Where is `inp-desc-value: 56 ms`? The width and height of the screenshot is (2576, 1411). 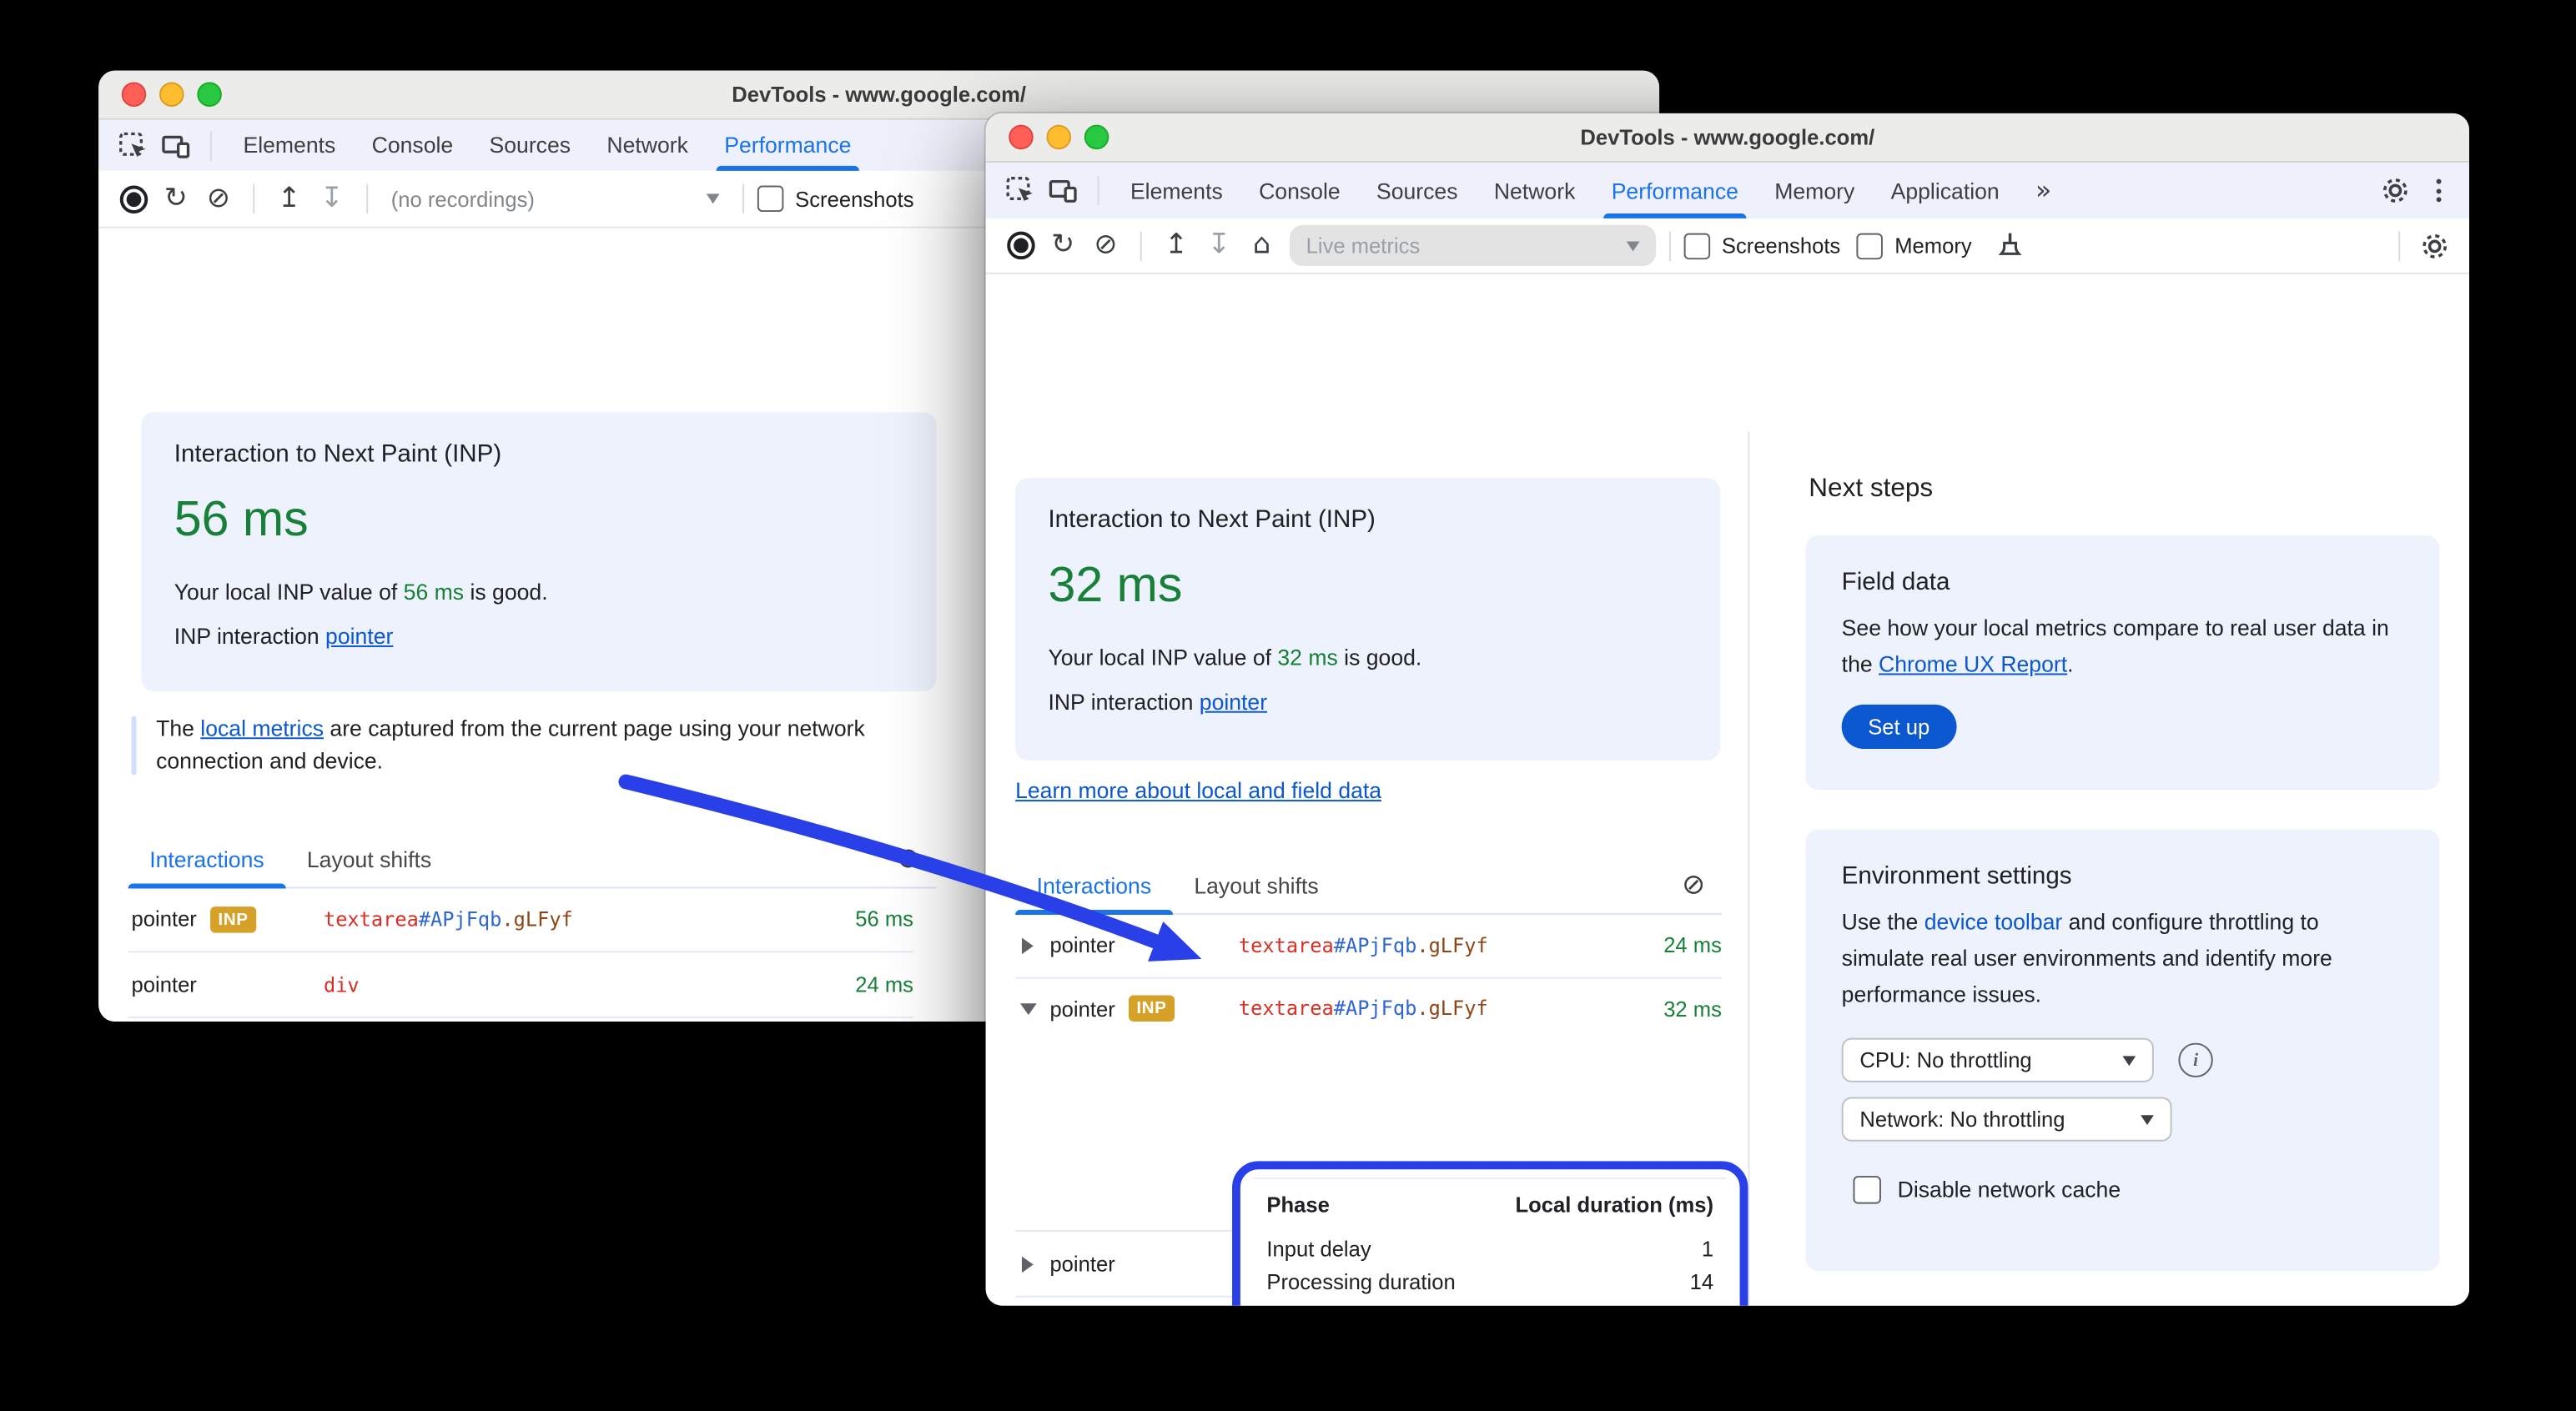
inp-desc-value: 56 ms is located at coordinates (434, 592).